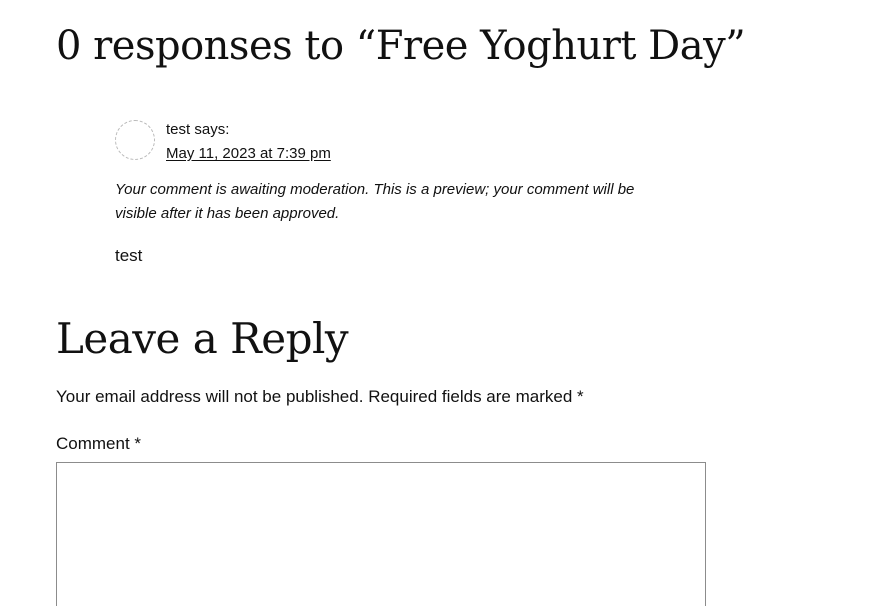 This screenshot has height=606, width=876. Describe the element at coordinates (212, 129) in the screenshot. I see `comment-says: says:` at that location.